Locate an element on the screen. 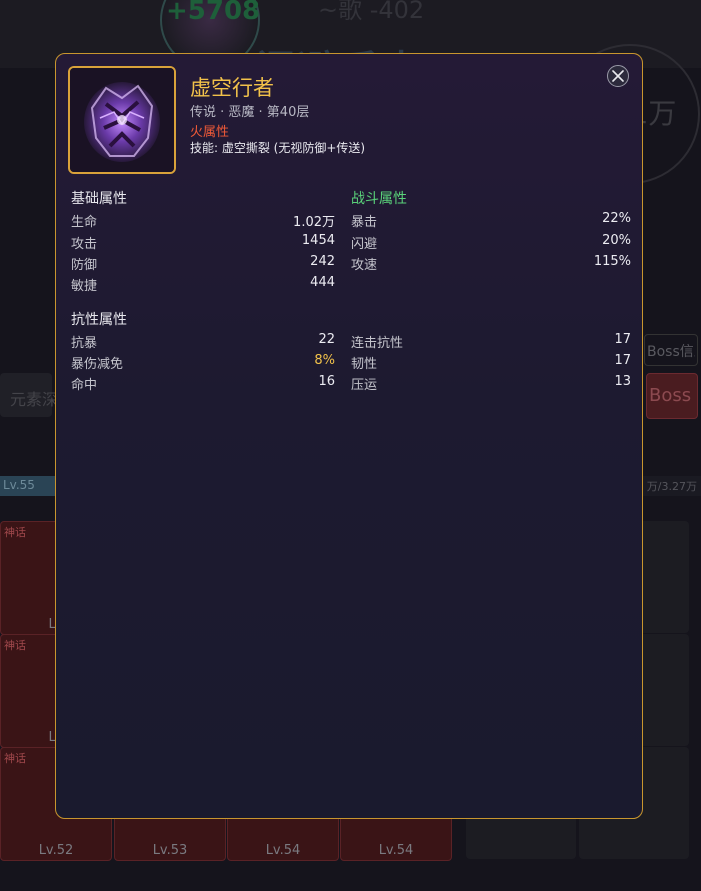  stat-row: 防御 242 is located at coordinates (203, 263).